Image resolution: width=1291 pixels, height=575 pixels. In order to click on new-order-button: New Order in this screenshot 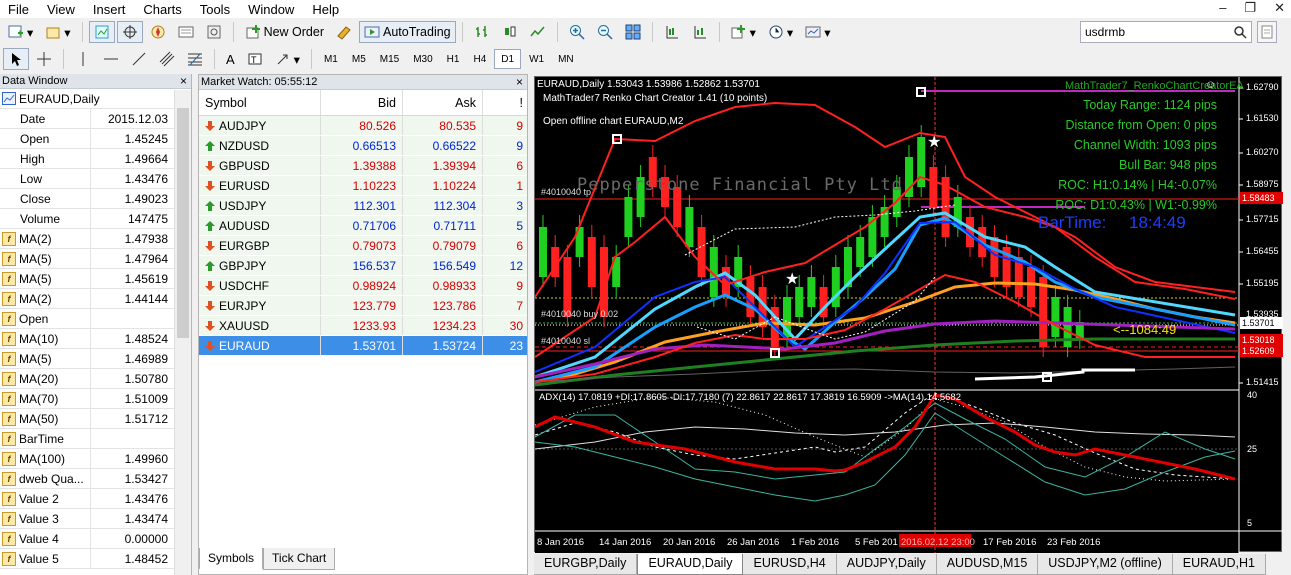, I will do `click(284, 32)`.